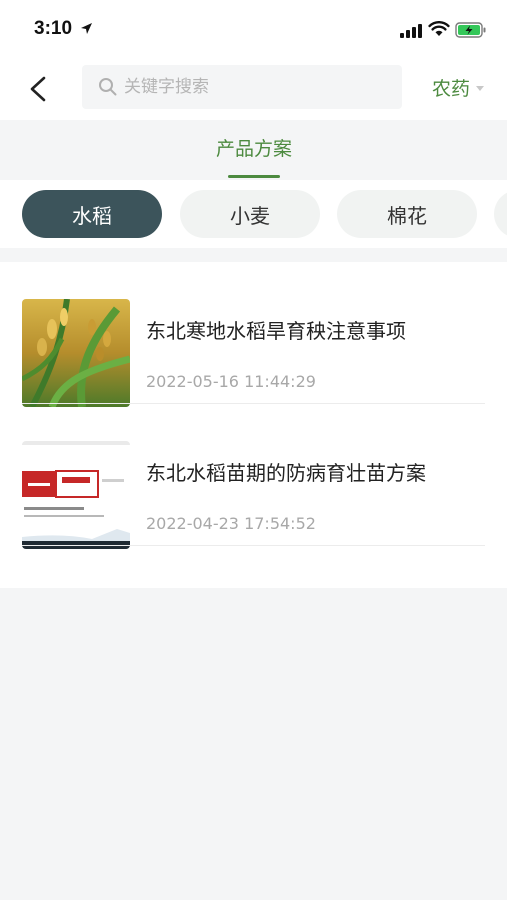  I want to click on chip-wheat: 小麦, so click(250, 214).